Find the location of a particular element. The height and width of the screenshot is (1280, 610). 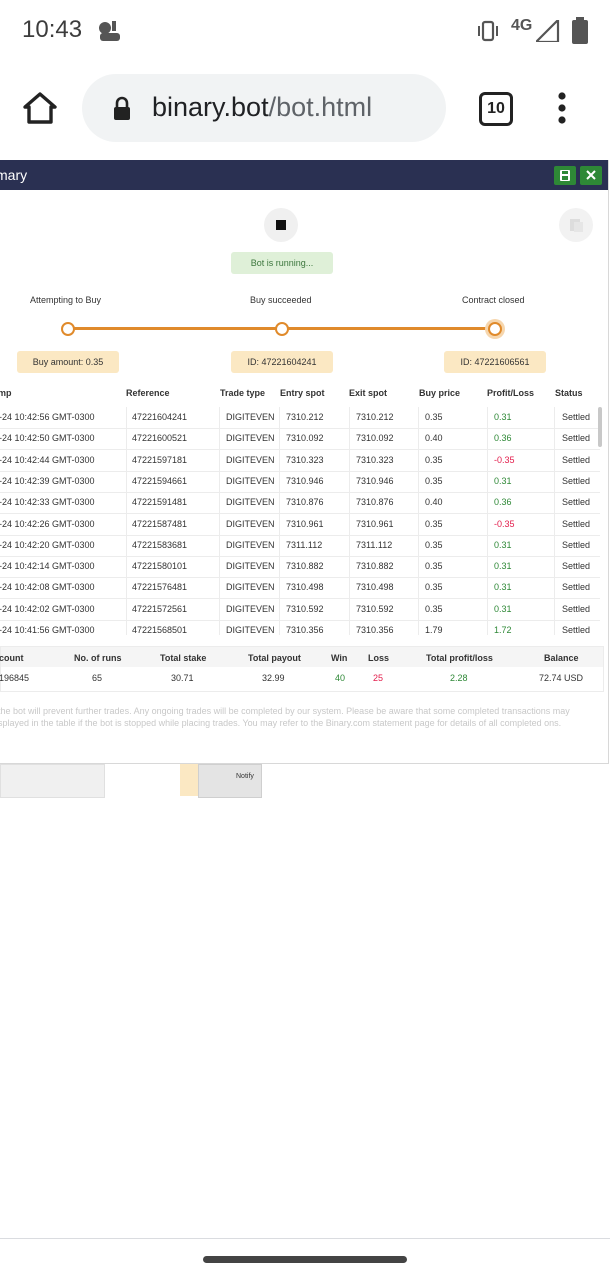

cell-reference: 47221587481 is located at coordinates (160, 523).